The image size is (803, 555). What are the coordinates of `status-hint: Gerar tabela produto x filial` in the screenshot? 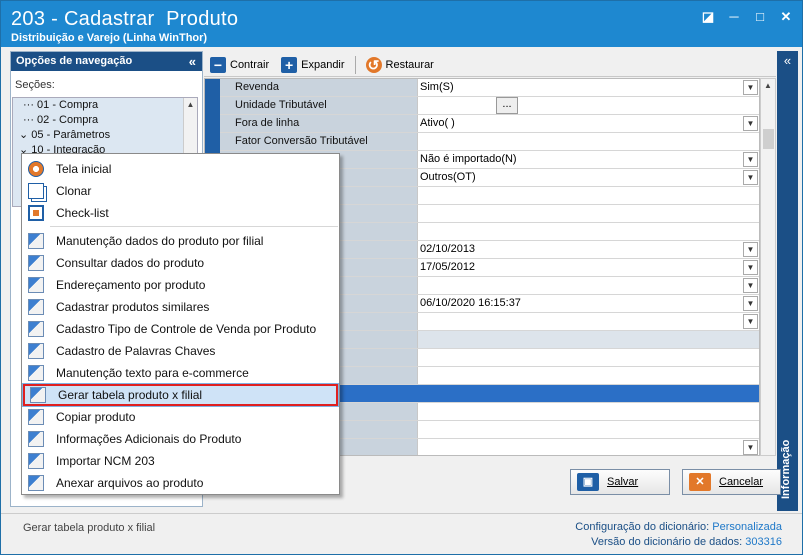 It's located at (89, 528).